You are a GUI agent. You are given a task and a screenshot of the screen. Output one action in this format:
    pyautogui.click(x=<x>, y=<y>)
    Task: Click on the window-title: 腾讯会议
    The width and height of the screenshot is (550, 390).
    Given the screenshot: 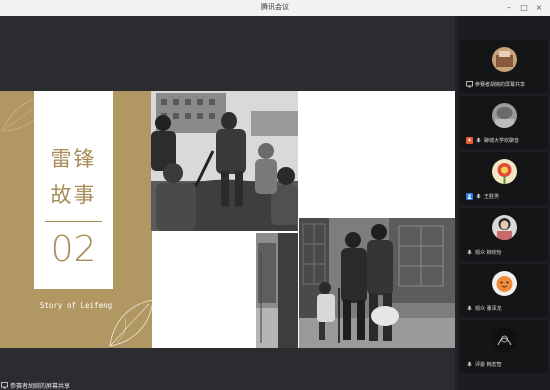 What is the action you would take?
    pyautogui.click(x=275, y=7)
    